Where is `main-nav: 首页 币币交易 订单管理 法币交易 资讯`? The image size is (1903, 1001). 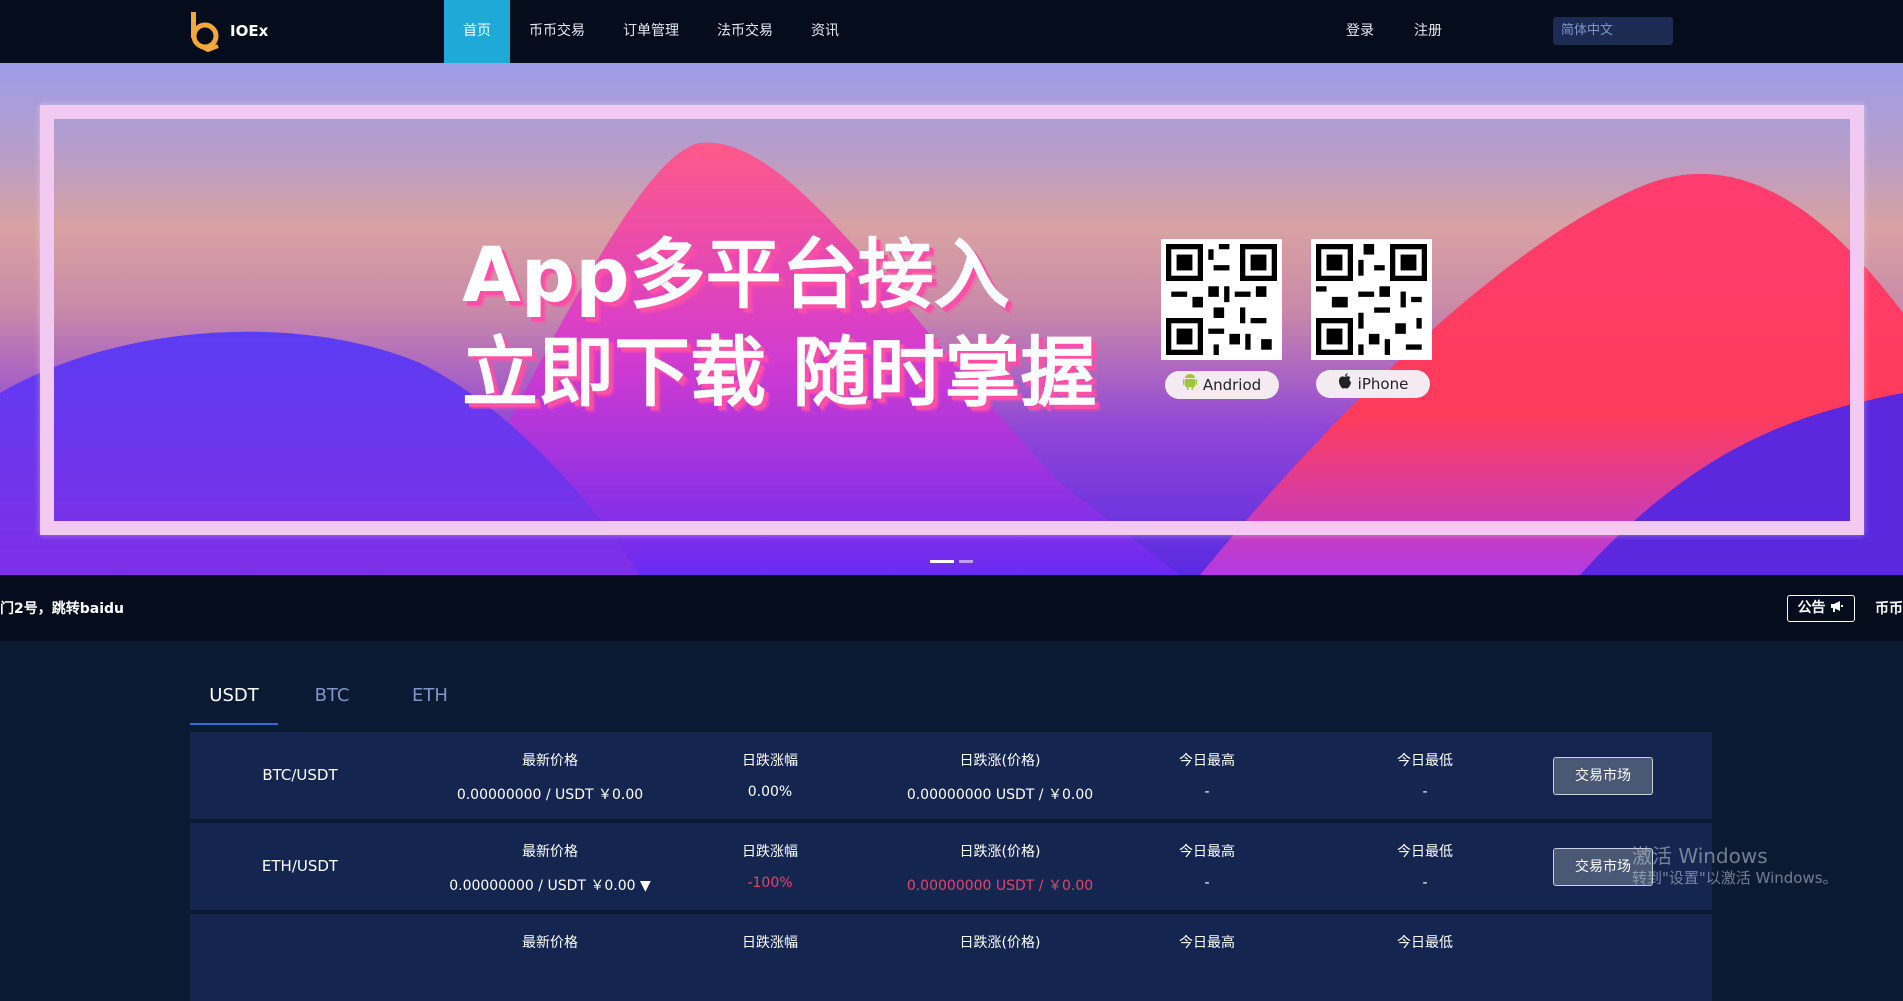 main-nav: 首页 币币交易 订单管理 法币交易 资讯 is located at coordinates (651, 31).